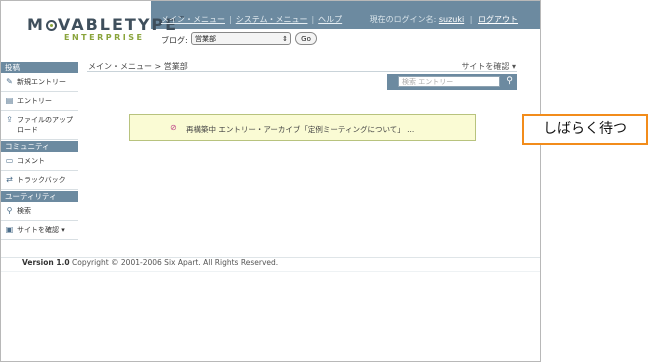 The height and width of the screenshot is (362, 650). What do you see at coordinates (205, 39) in the screenshot?
I see `blog-select-value: 営業部` at bounding box center [205, 39].